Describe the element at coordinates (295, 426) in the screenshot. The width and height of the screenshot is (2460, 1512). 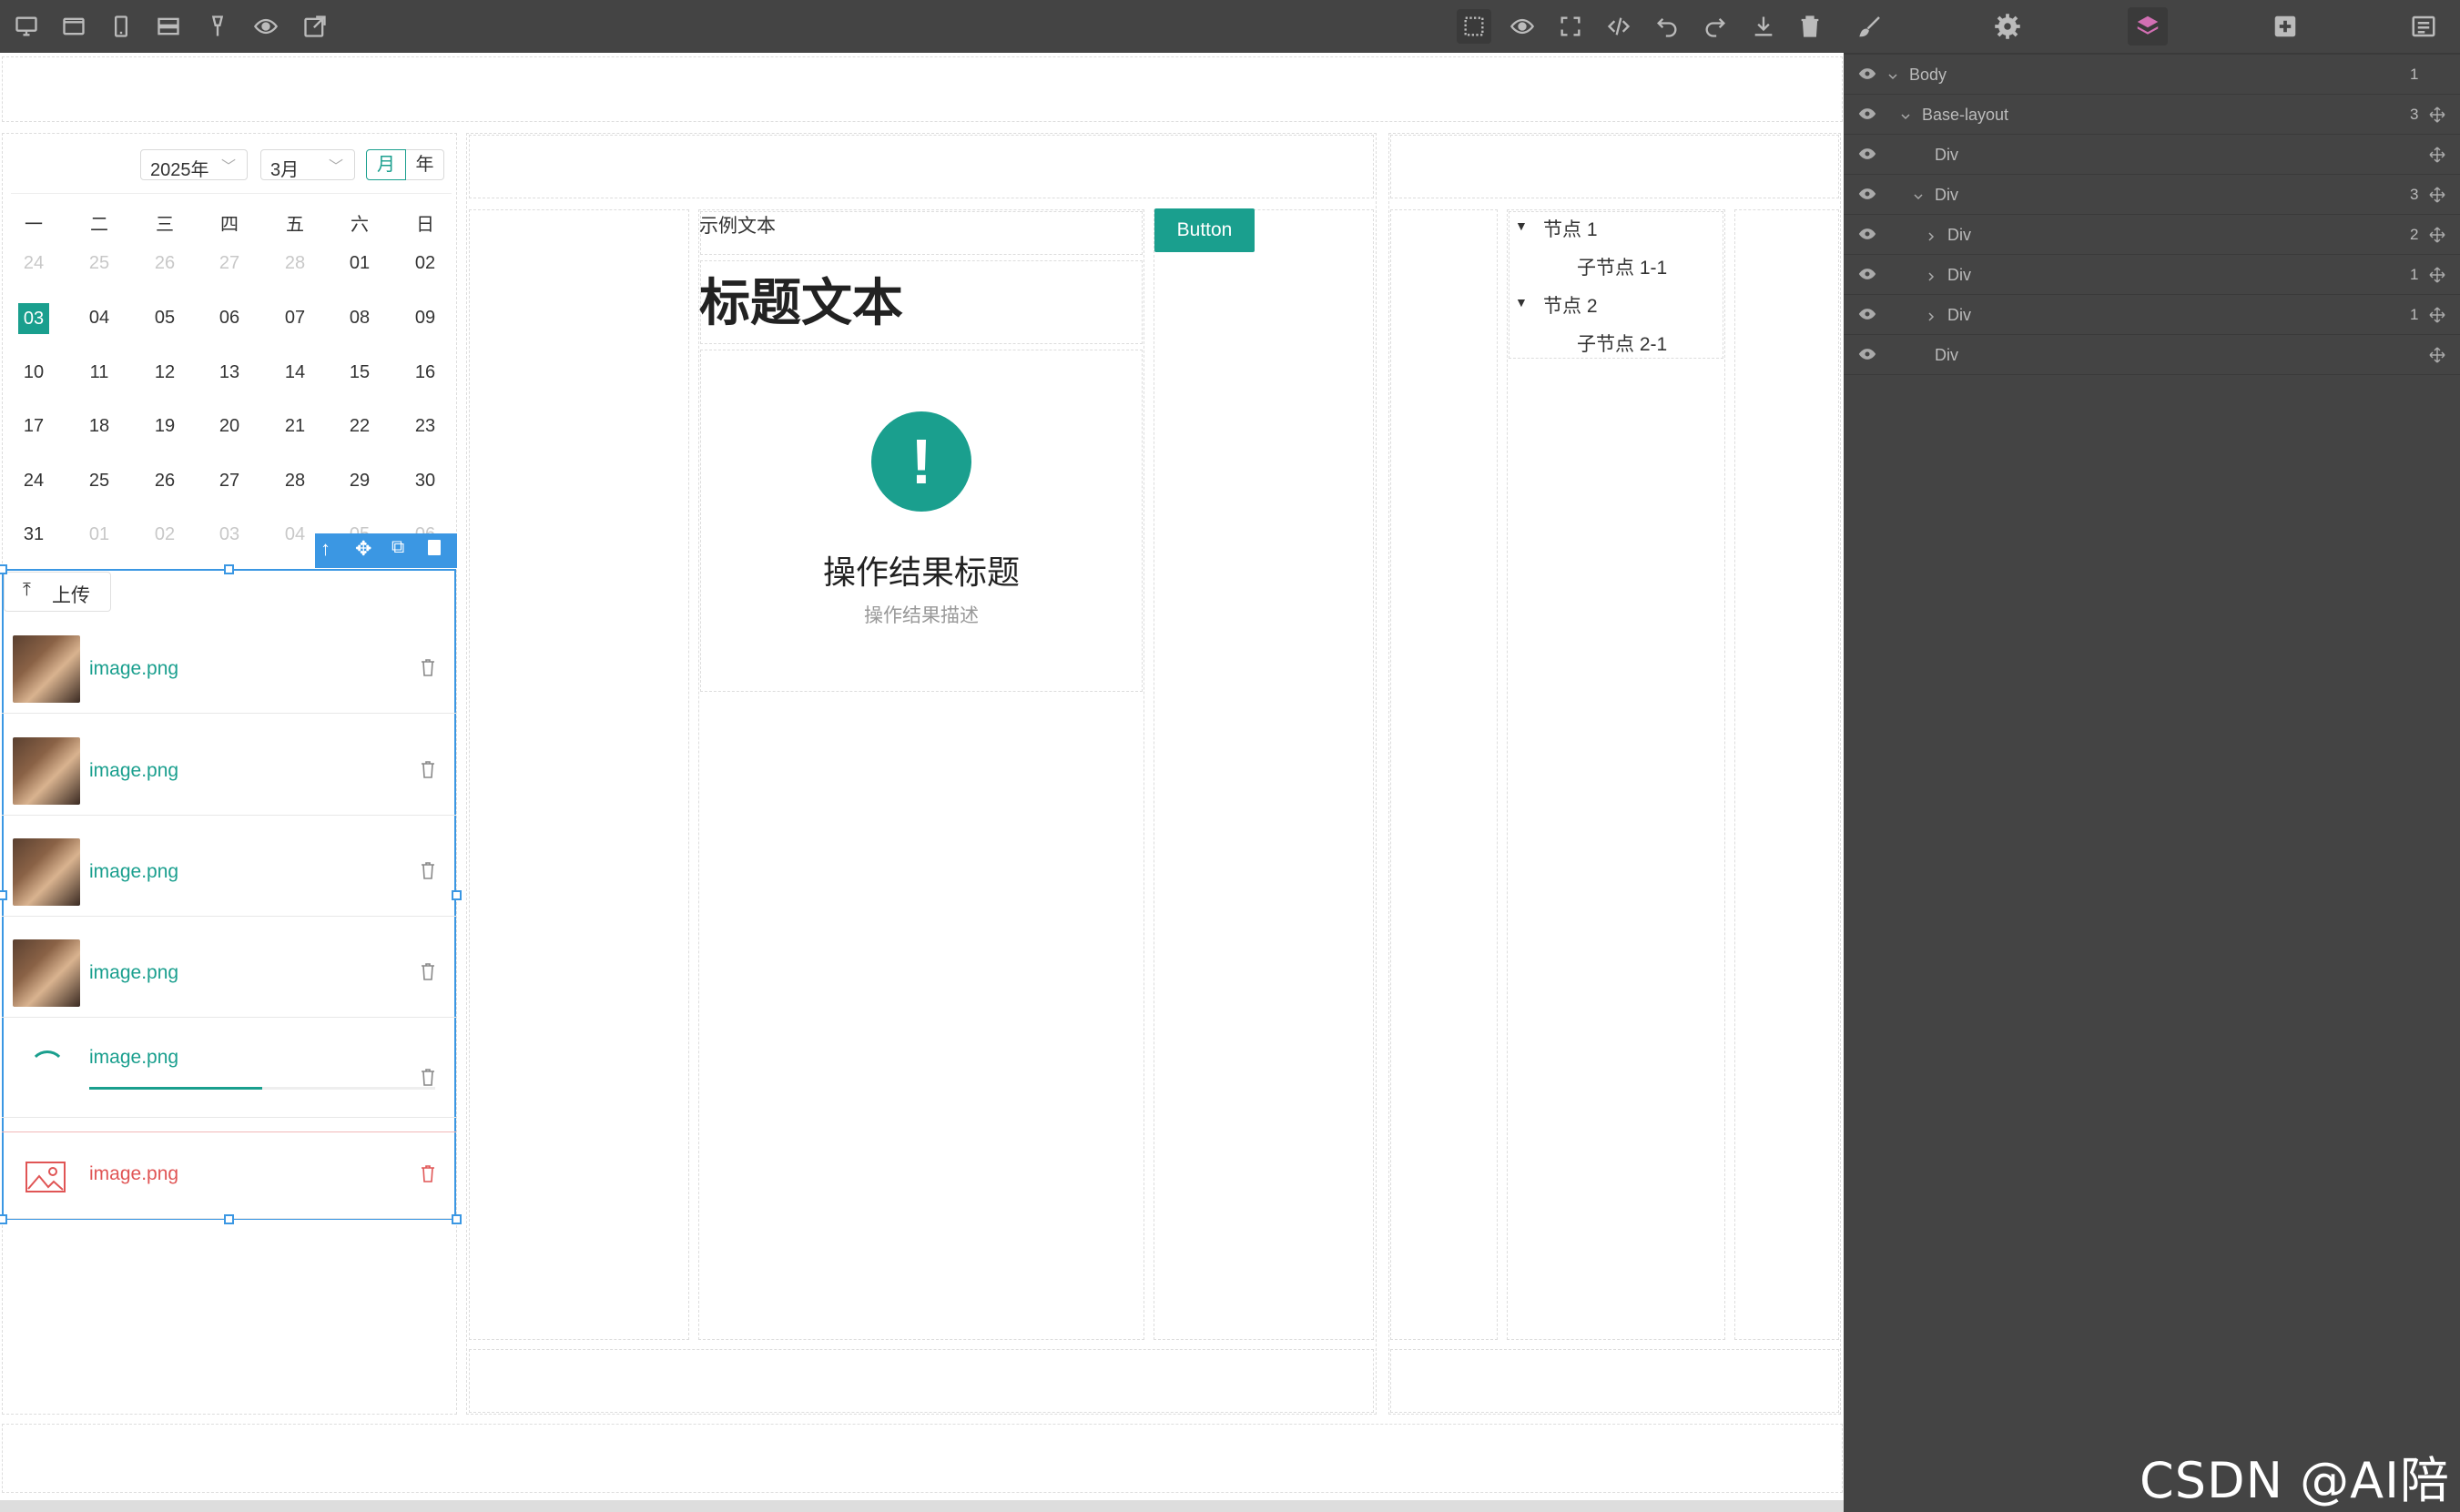
I see `calendar-date: 21` at that location.